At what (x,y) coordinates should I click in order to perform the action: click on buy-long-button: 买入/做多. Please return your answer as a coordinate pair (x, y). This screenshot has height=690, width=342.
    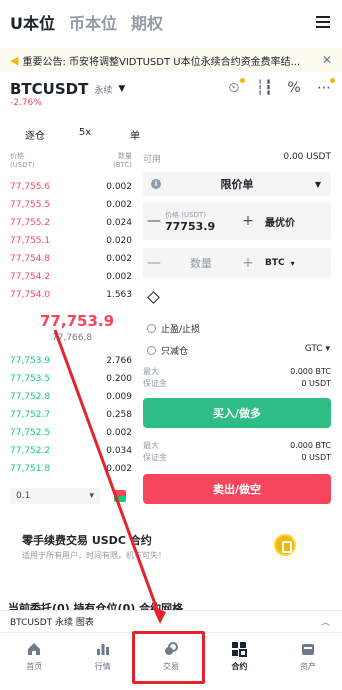
    Looking at the image, I should click on (237, 413).